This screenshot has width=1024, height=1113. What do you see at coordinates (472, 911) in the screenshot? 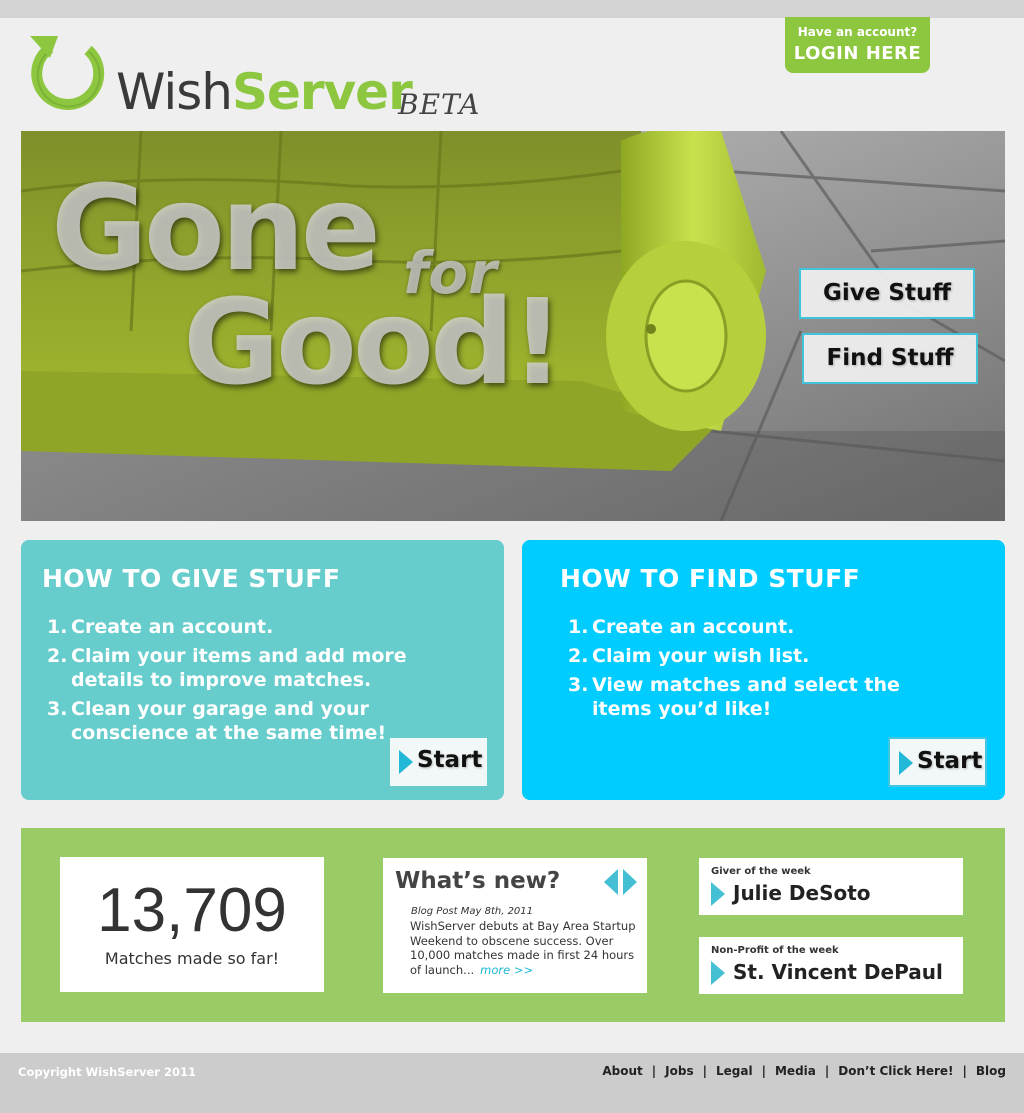
I see `news-date: Blog Post May 8th, 2011` at bounding box center [472, 911].